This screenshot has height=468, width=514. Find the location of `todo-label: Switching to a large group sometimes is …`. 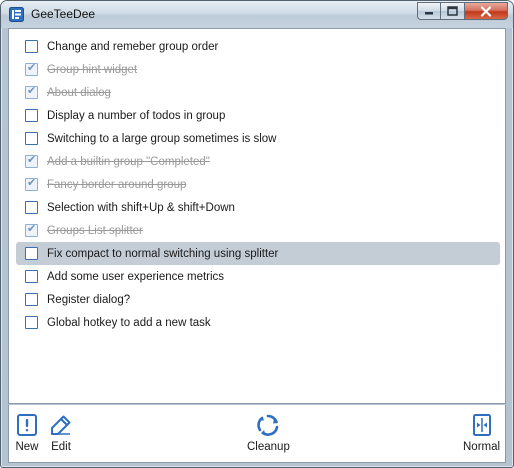

todo-label: Switching to a large group sometimes is … is located at coordinates (162, 138).